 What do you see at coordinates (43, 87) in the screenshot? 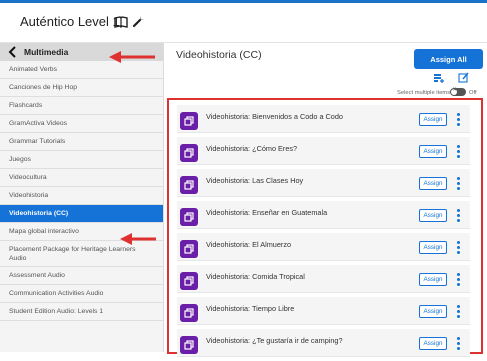
I see `sidebar-item-label: Canciones de Hip Hop` at bounding box center [43, 87].